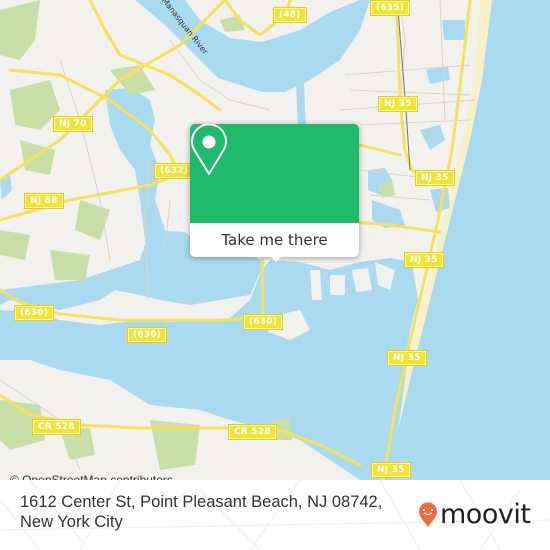 Image resolution: width=550 pixels, height=550 pixels. What do you see at coordinates (428, 514) in the screenshot?
I see `moovit-pin-icon` at bounding box center [428, 514].